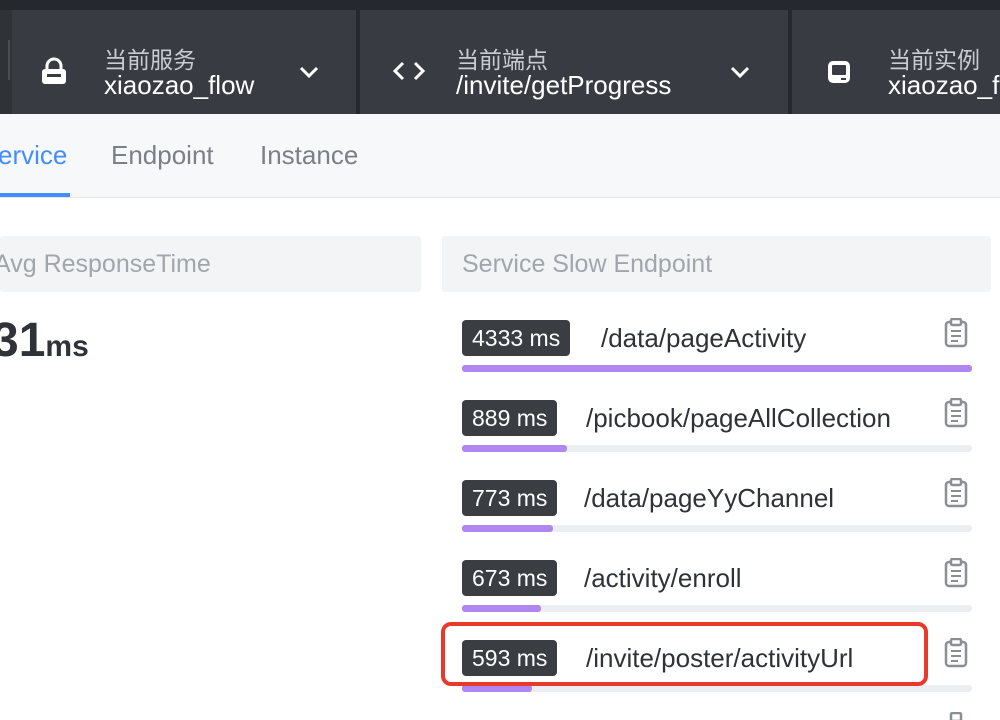 Image resolution: width=1000 pixels, height=720 pixels. I want to click on endpoint-value: /invite/getProgress, so click(564, 85).